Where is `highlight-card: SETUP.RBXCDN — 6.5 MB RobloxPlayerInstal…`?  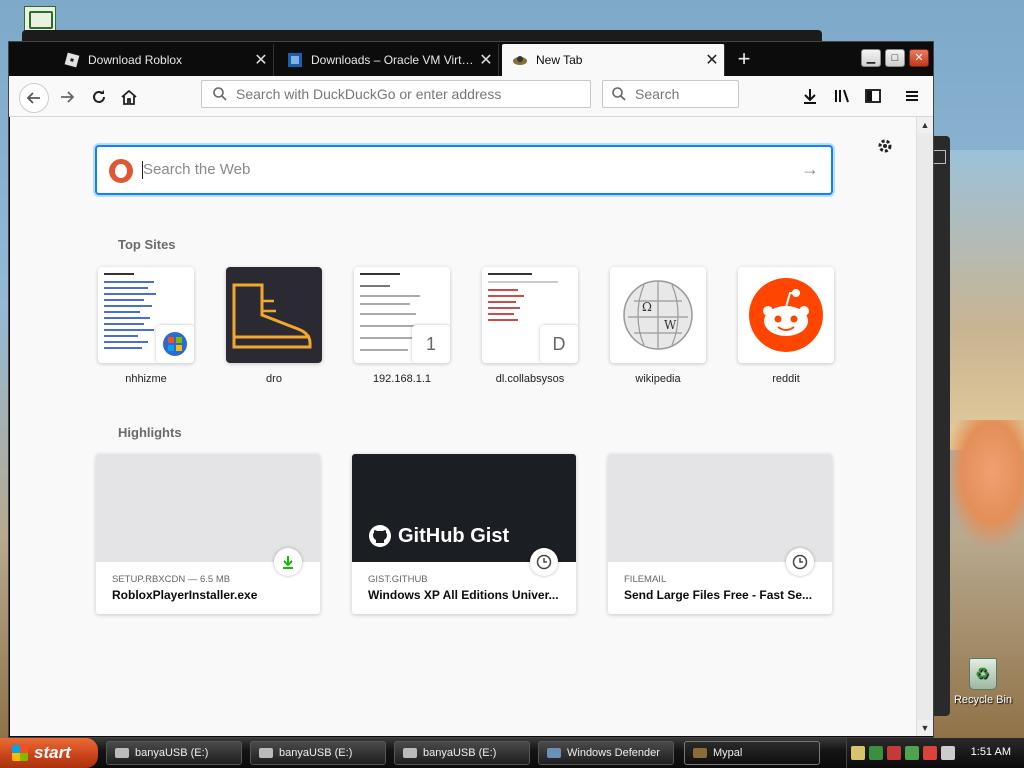
highlight-card: SETUP.RBXCDN — 6.5 MB RobloxPlayerInstal… is located at coordinates (208, 534).